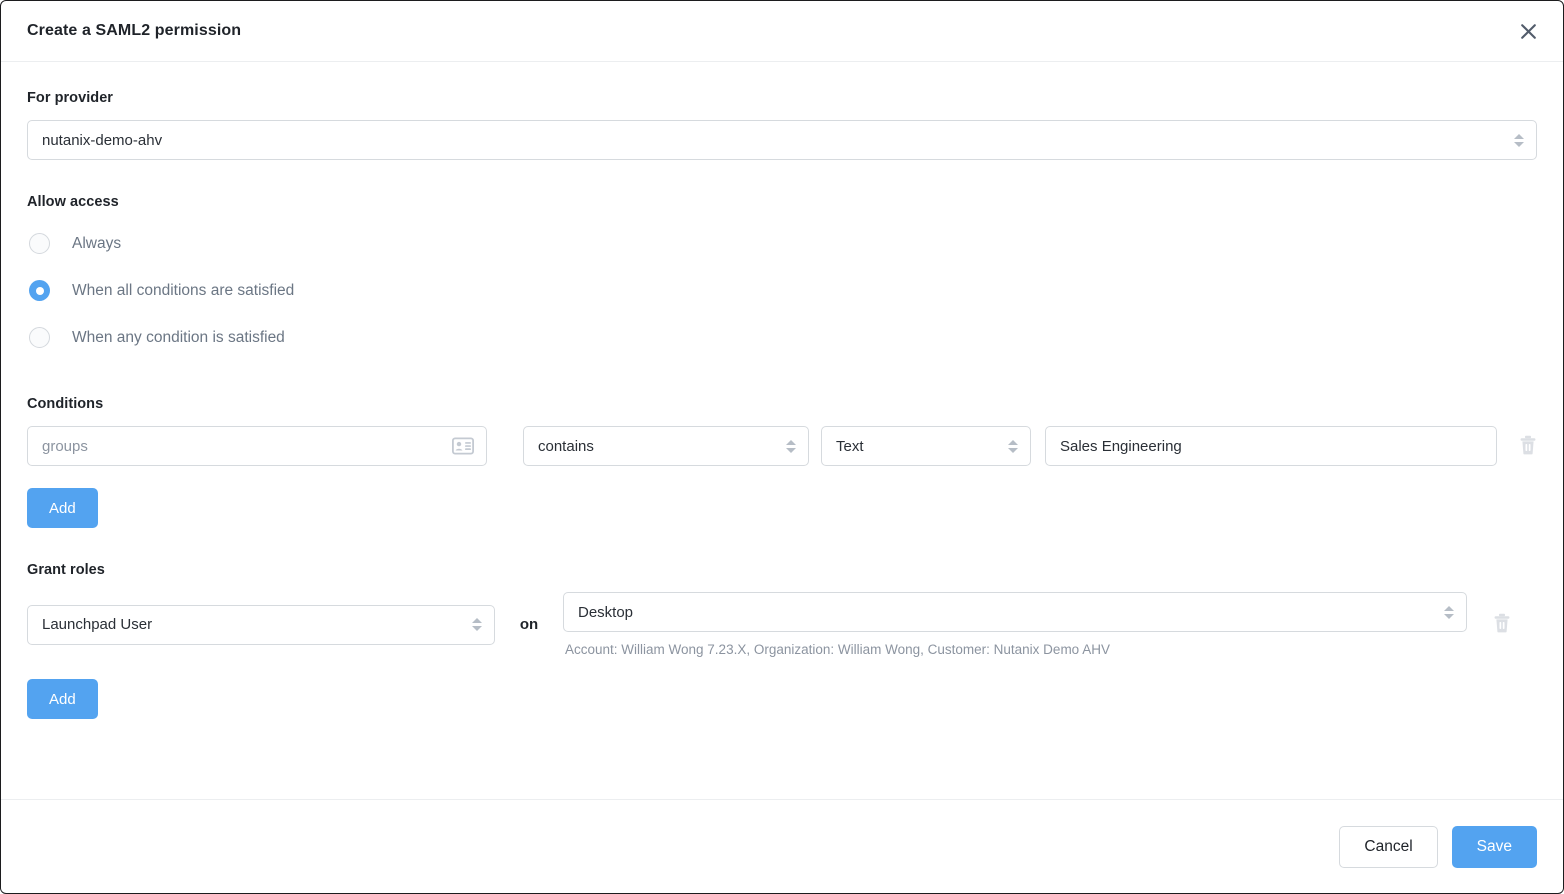 The image size is (1564, 894). Describe the element at coordinates (782, 31) in the screenshot. I see `dialog-header: Create a SAML2 permission` at that location.